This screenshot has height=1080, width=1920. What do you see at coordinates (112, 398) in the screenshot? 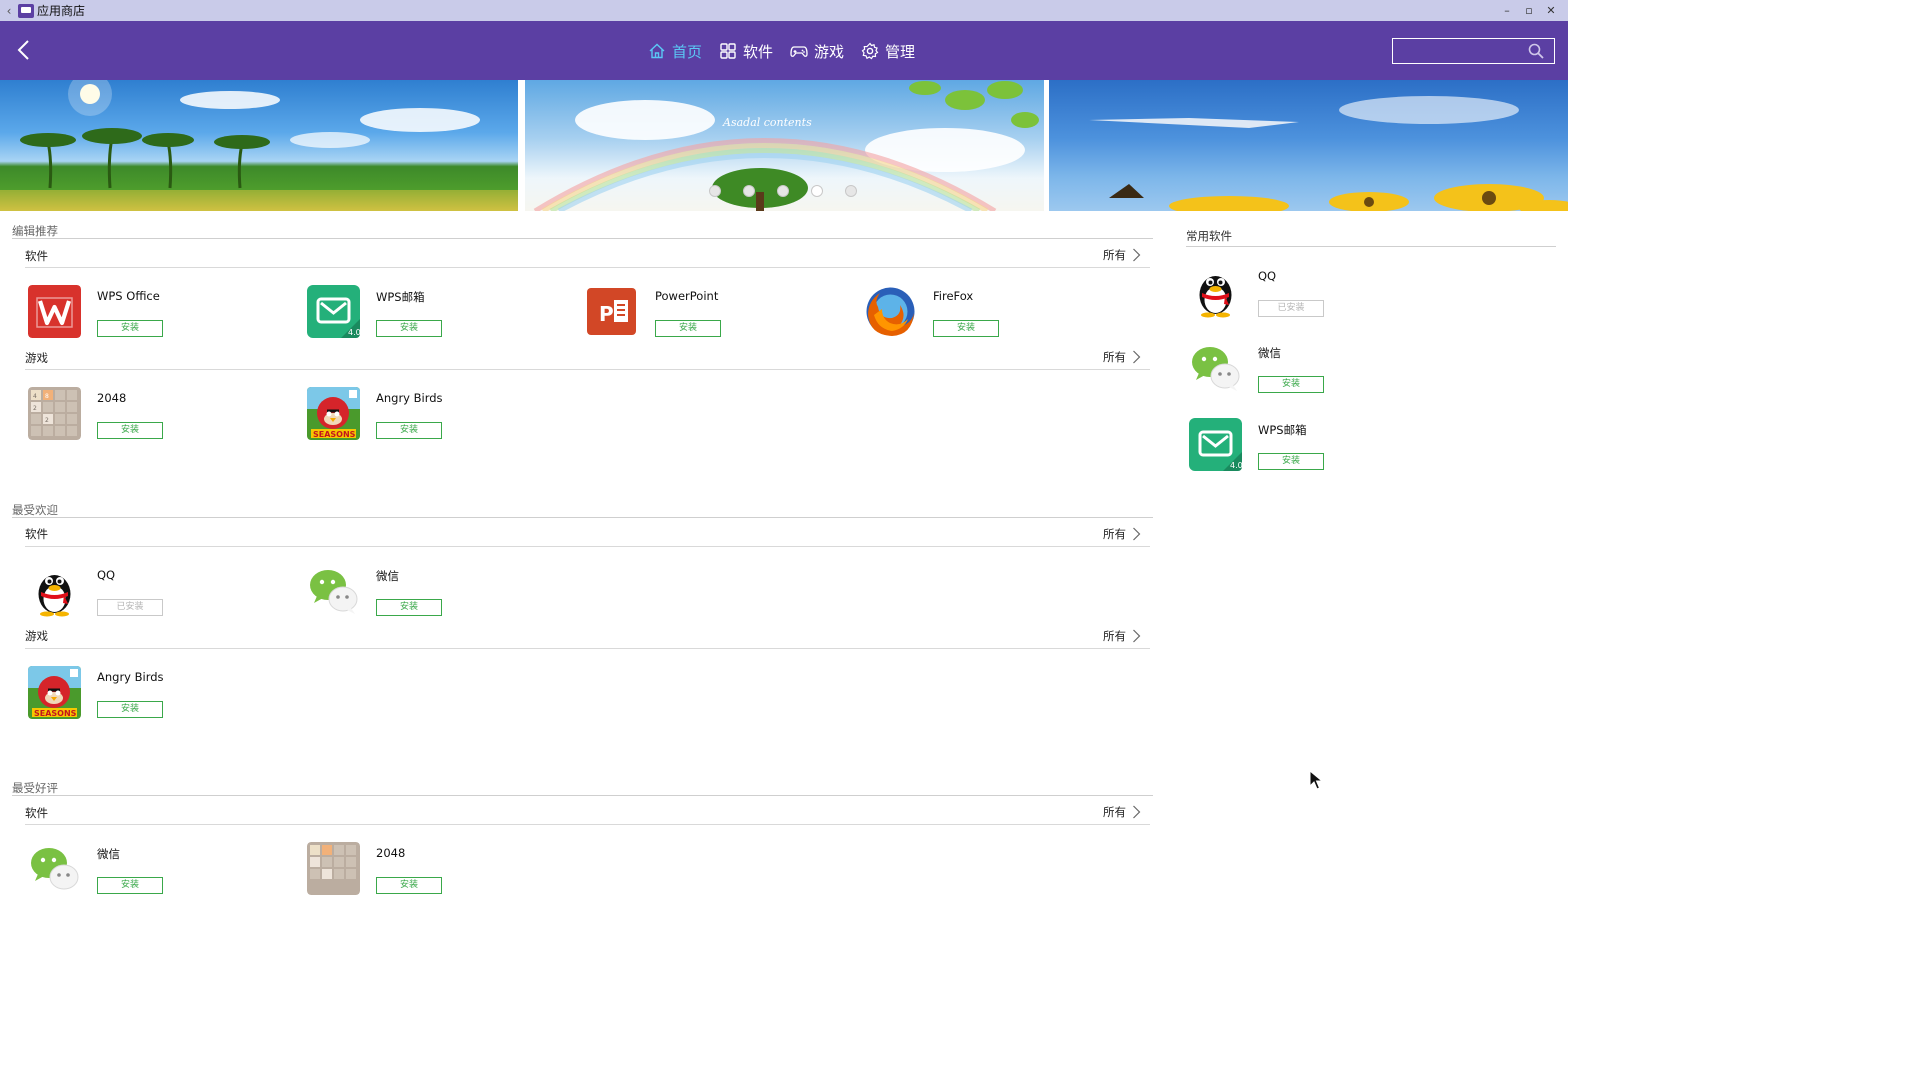
I see `app-name: 2048` at bounding box center [112, 398].